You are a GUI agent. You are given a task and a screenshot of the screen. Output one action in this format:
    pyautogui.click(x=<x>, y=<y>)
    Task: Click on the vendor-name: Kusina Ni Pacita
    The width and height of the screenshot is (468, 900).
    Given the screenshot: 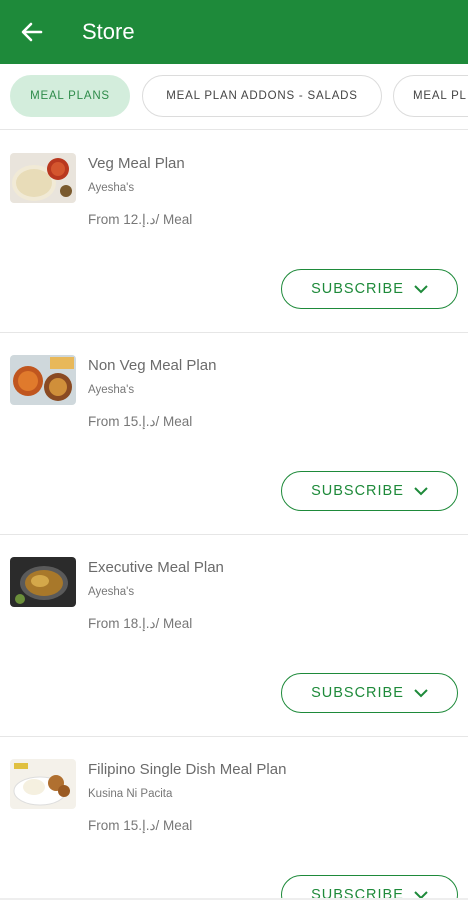 What is the action you would take?
    pyautogui.click(x=130, y=794)
    